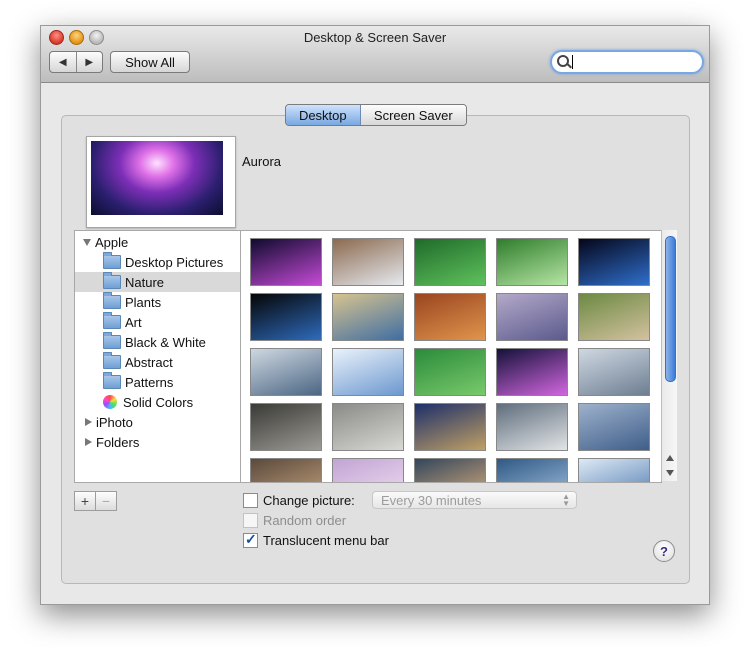 The width and height of the screenshot is (748, 658). I want to click on aurora-preview-image, so click(157, 178).